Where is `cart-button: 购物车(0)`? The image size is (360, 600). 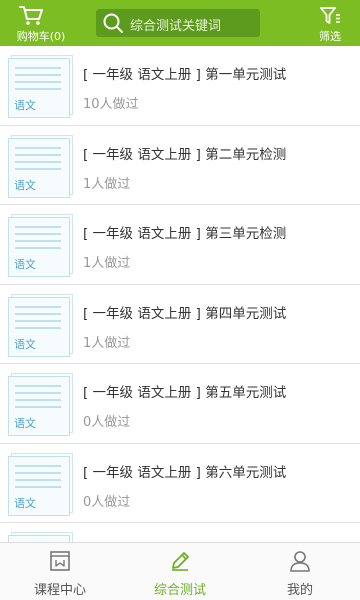 cart-button: 购物车(0) is located at coordinates (39, 24).